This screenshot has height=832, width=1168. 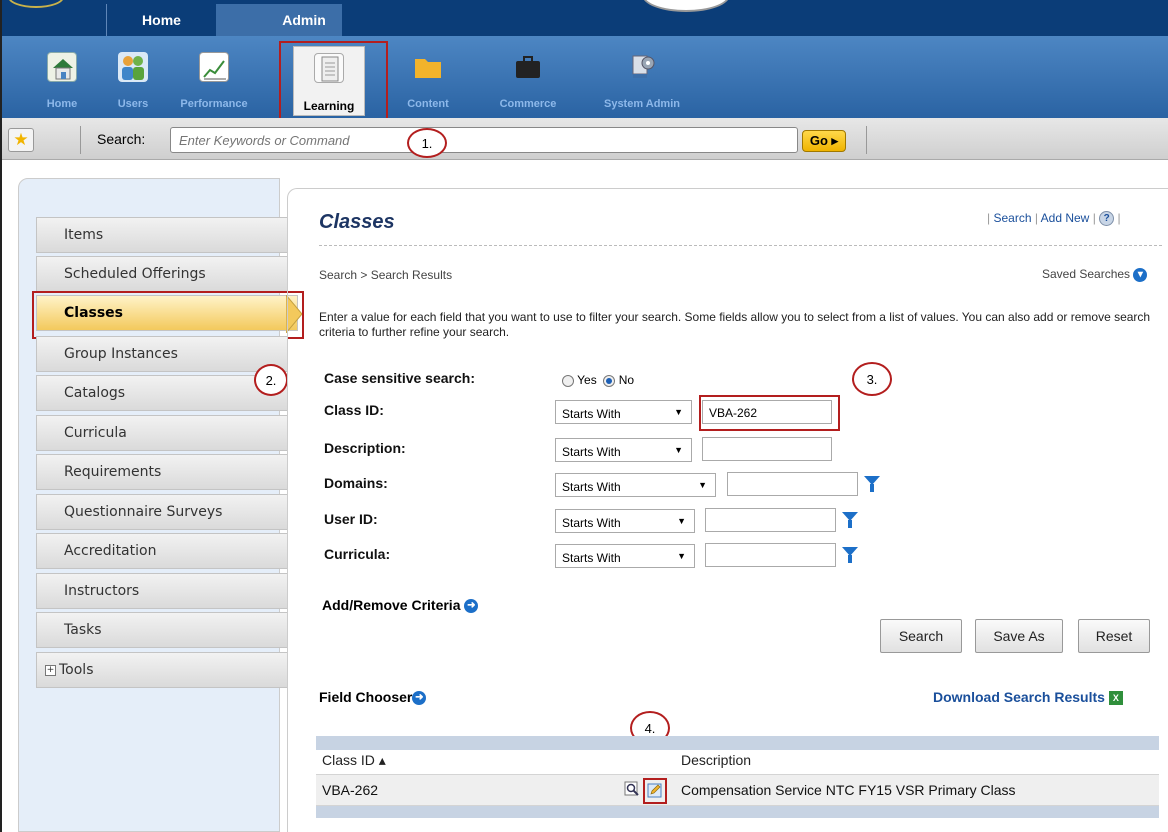 What do you see at coordinates (351, 519) in the screenshot?
I see `user-id-label: User ID:` at bounding box center [351, 519].